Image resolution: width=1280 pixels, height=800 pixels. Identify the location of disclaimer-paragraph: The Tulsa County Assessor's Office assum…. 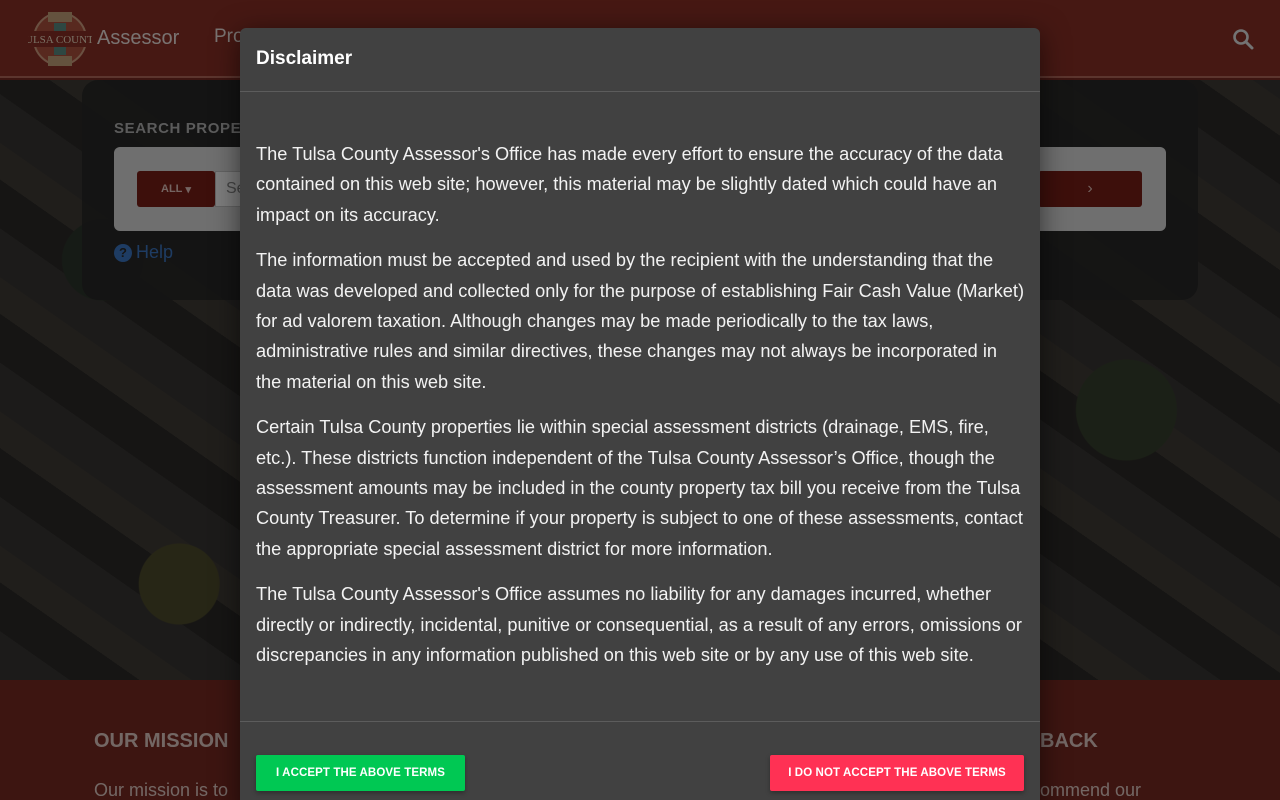
(639, 625).